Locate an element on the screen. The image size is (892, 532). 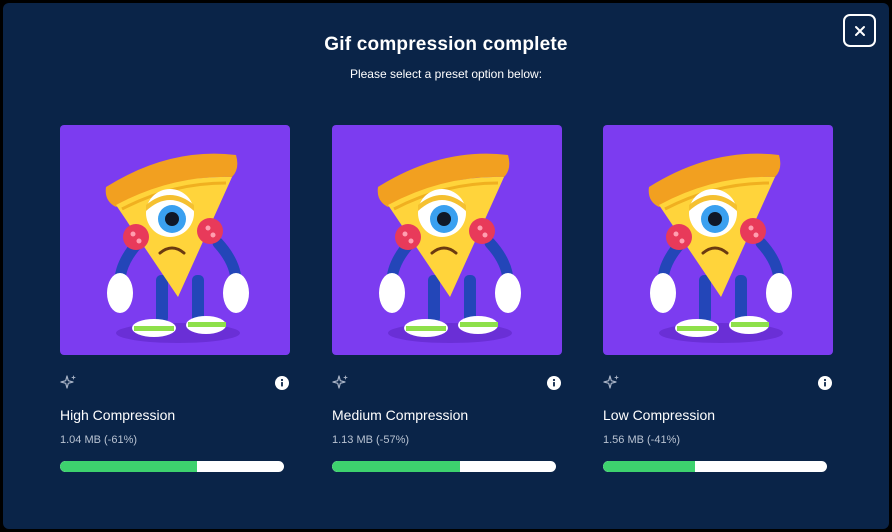
preset-size: 1.04 MB (-61%) is located at coordinates (99, 440).